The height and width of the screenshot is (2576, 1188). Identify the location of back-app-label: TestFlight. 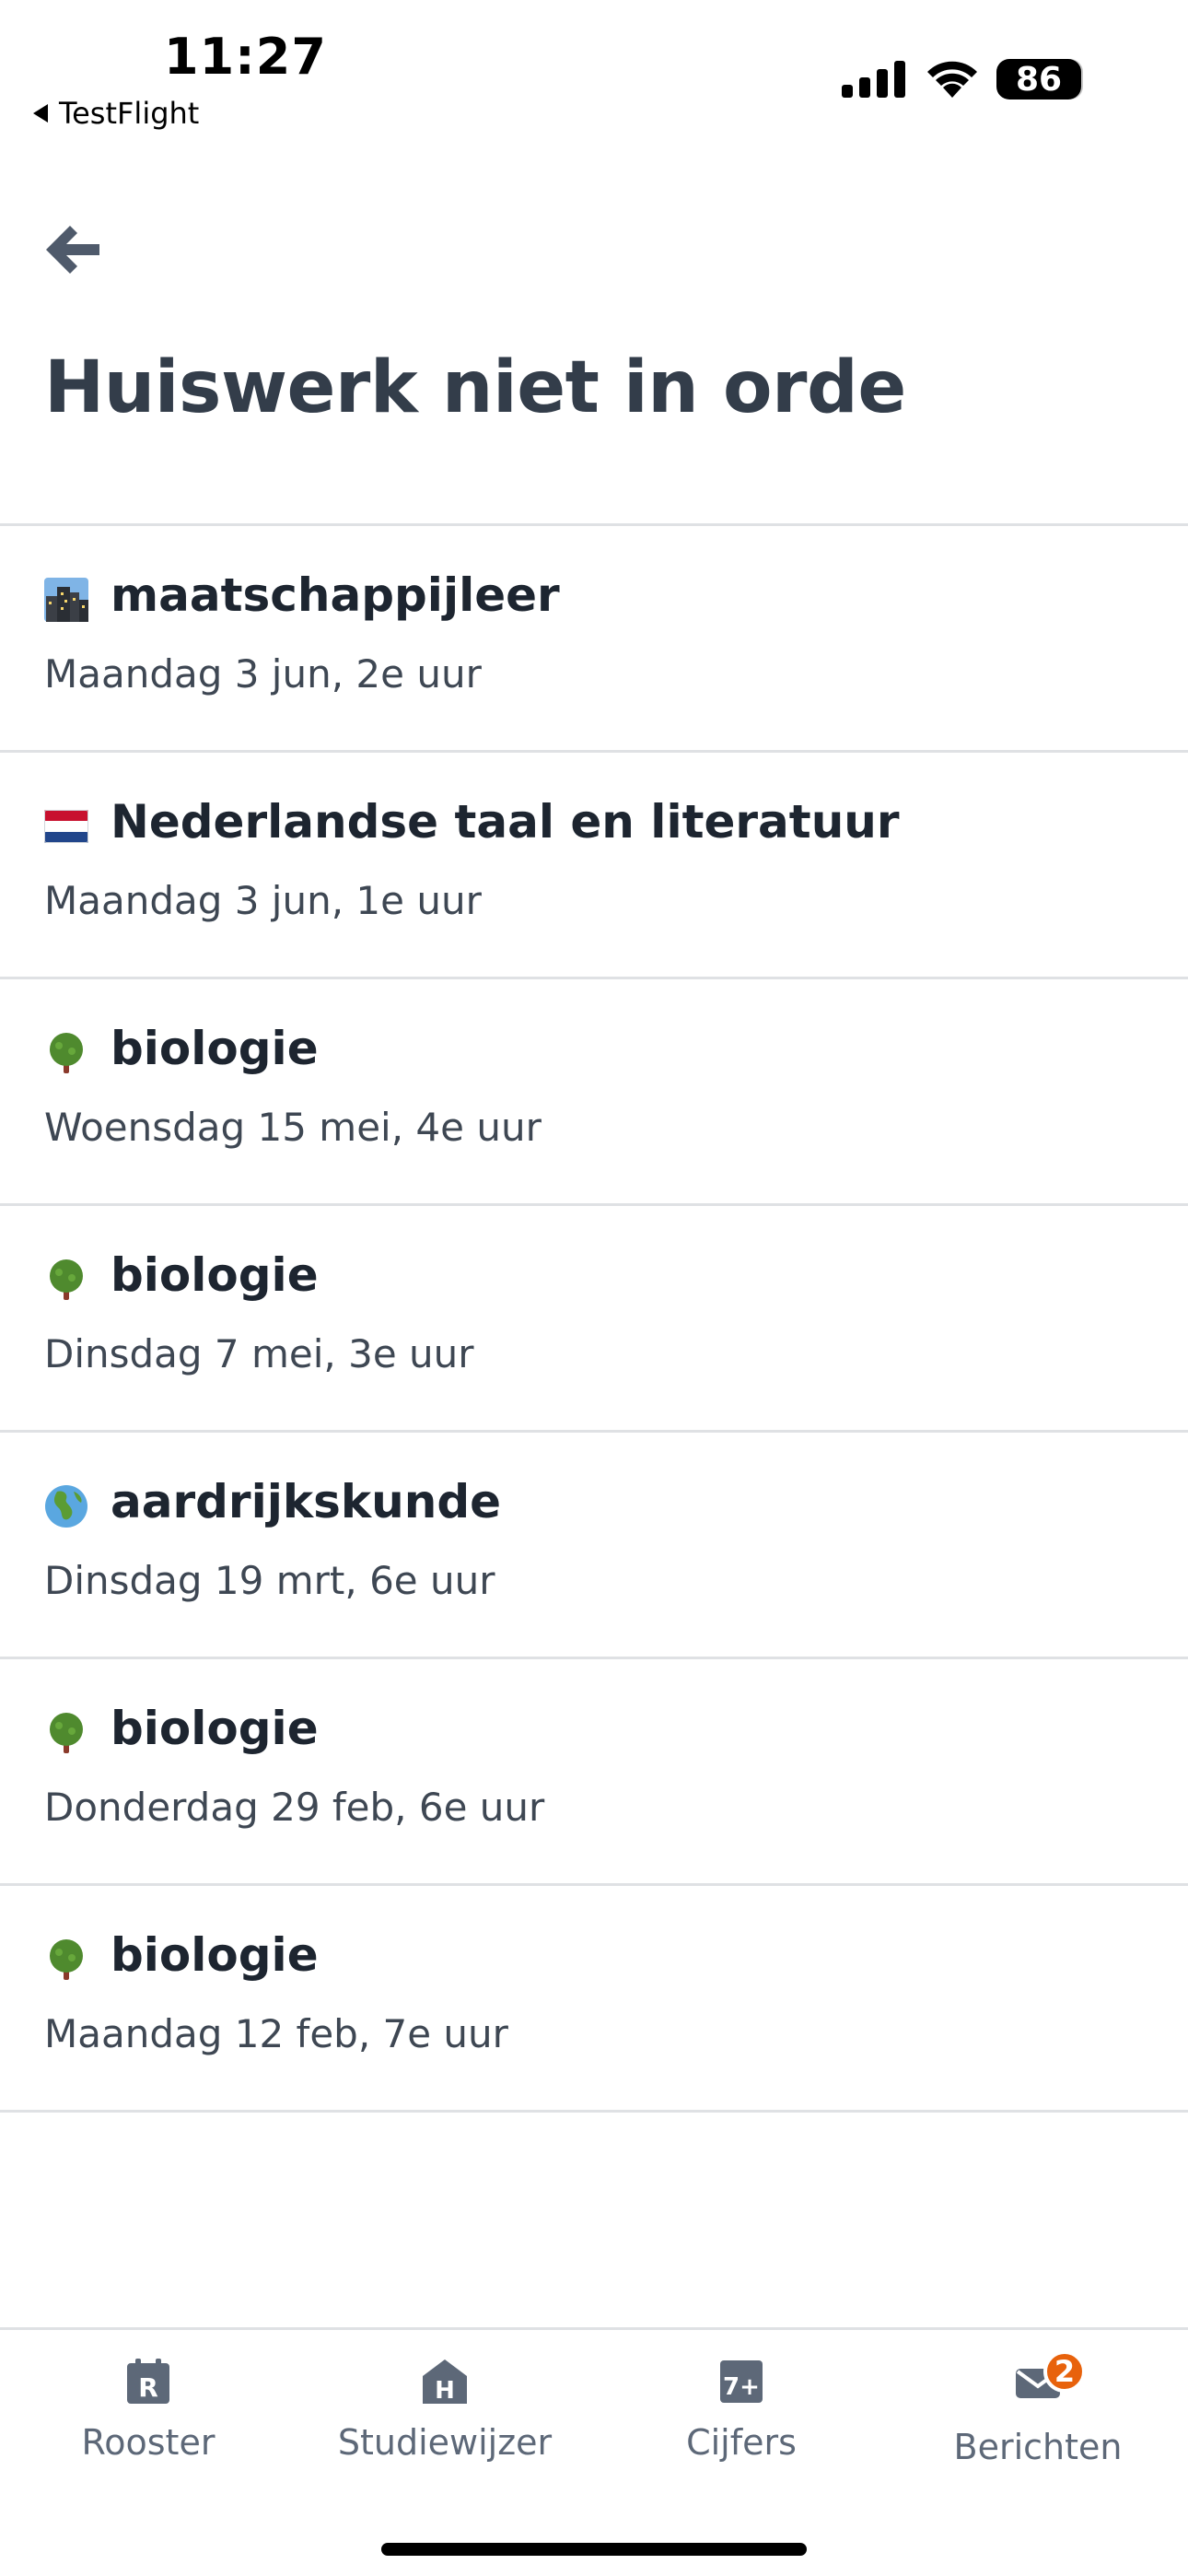
(129, 113).